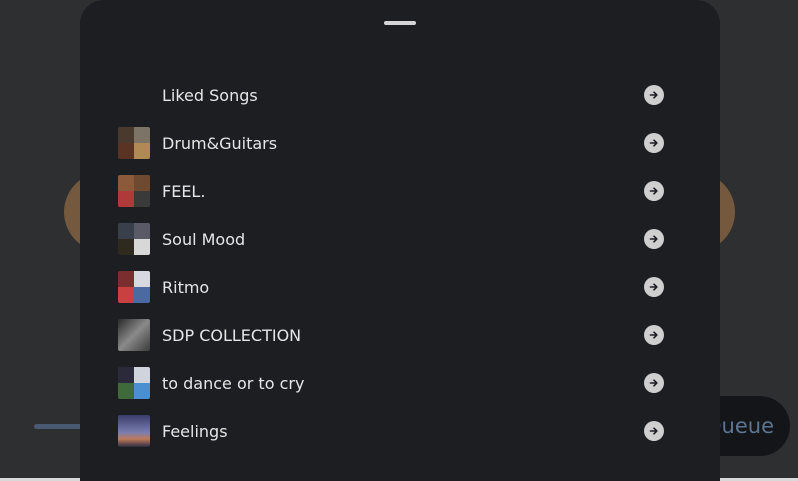 The height and width of the screenshot is (481, 798). What do you see at coordinates (195, 431) in the screenshot?
I see `playlist-name: Feelings` at bounding box center [195, 431].